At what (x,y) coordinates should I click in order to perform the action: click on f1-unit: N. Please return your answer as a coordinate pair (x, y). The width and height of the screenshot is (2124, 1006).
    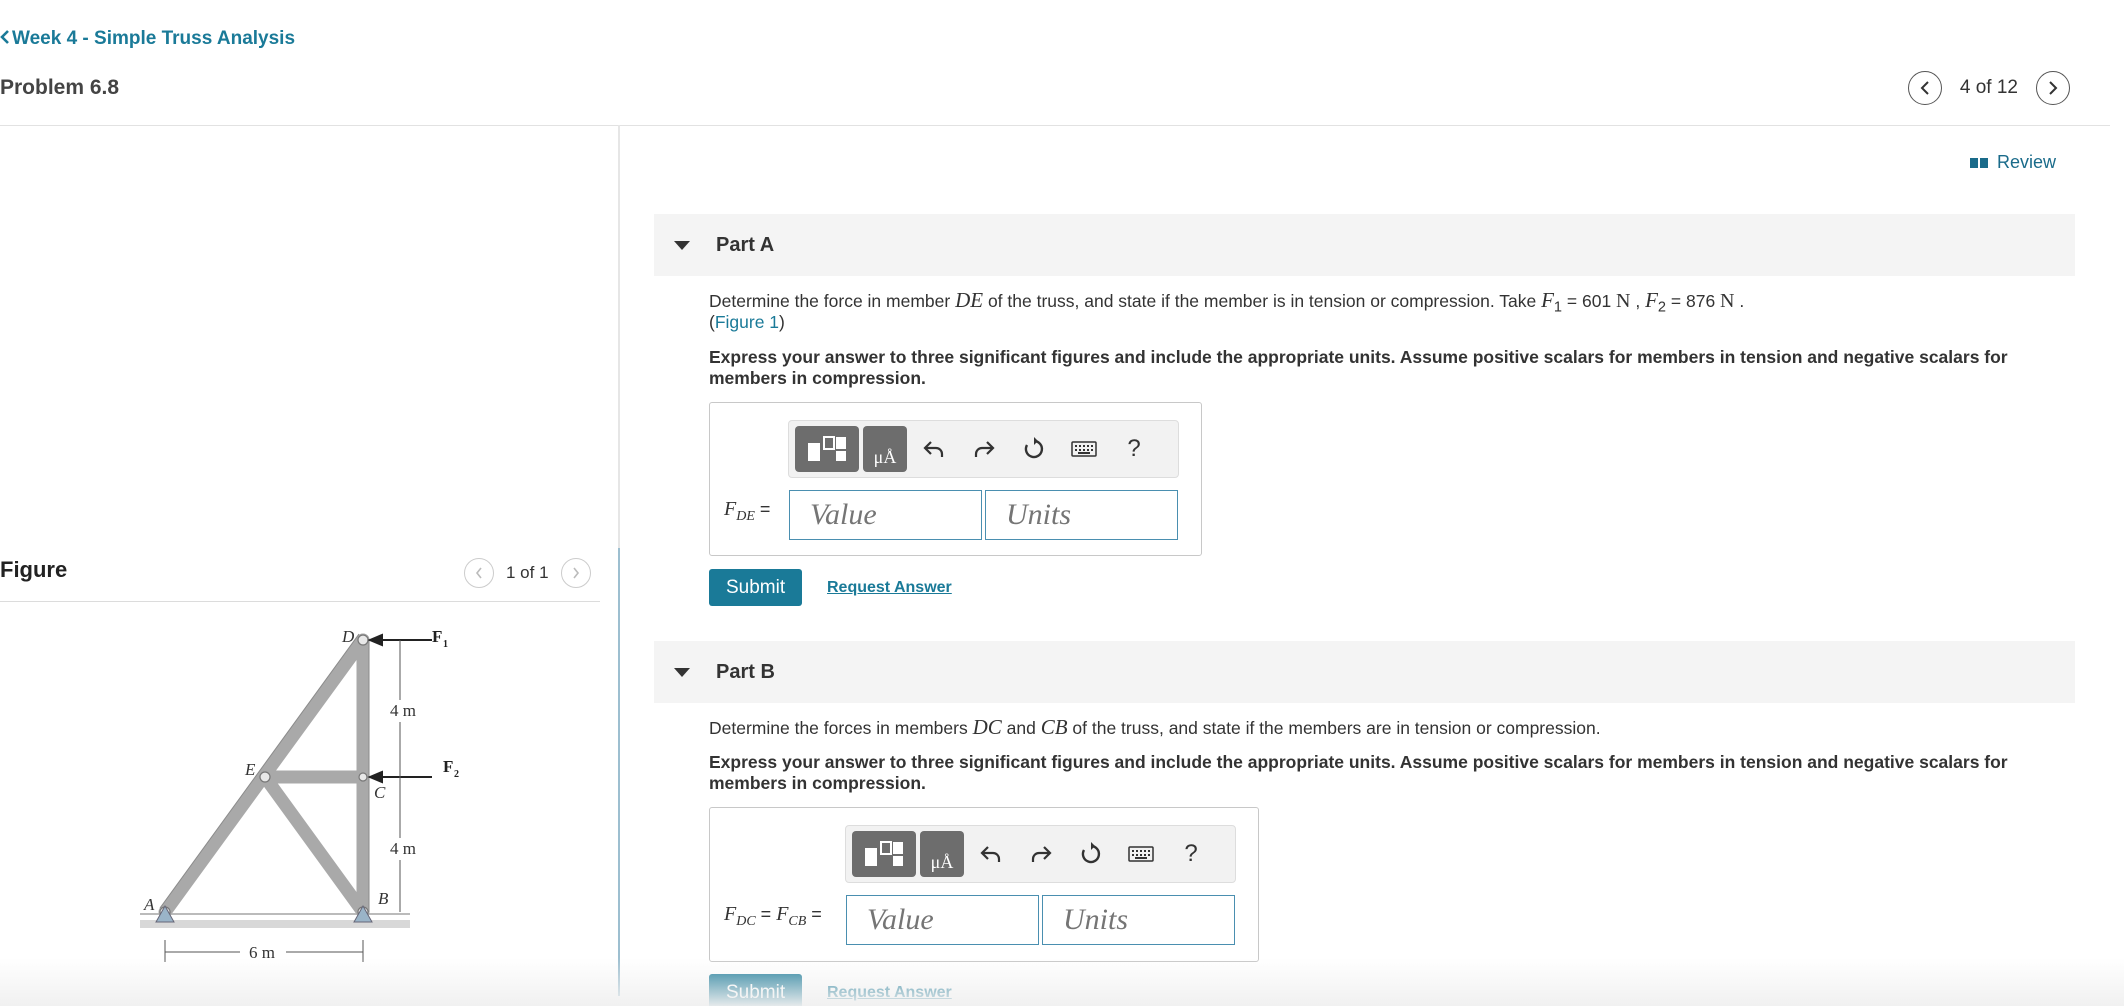
    Looking at the image, I should click on (1623, 301).